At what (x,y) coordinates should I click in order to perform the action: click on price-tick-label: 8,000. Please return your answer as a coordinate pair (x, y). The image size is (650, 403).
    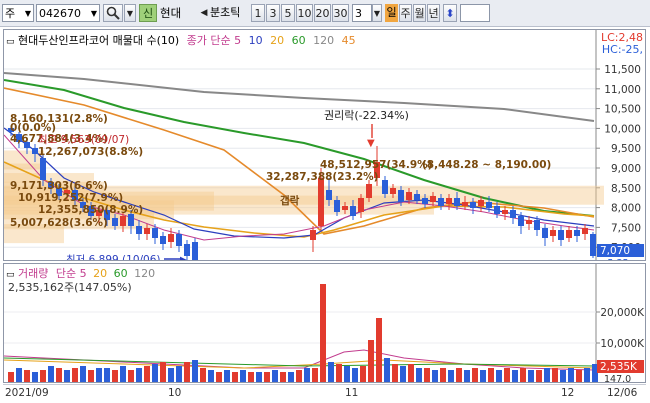
    Looking at the image, I should click on (626, 209).